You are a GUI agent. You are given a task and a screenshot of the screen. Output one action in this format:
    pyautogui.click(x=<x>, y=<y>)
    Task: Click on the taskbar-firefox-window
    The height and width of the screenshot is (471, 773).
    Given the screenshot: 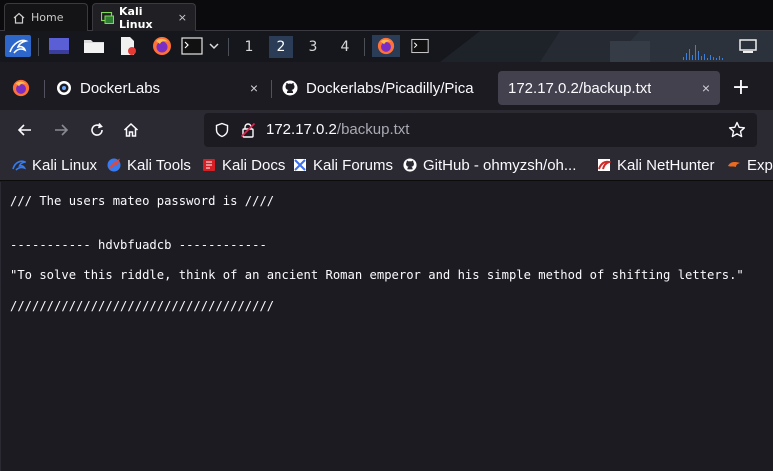 What is the action you would take?
    pyautogui.click(x=386, y=46)
    